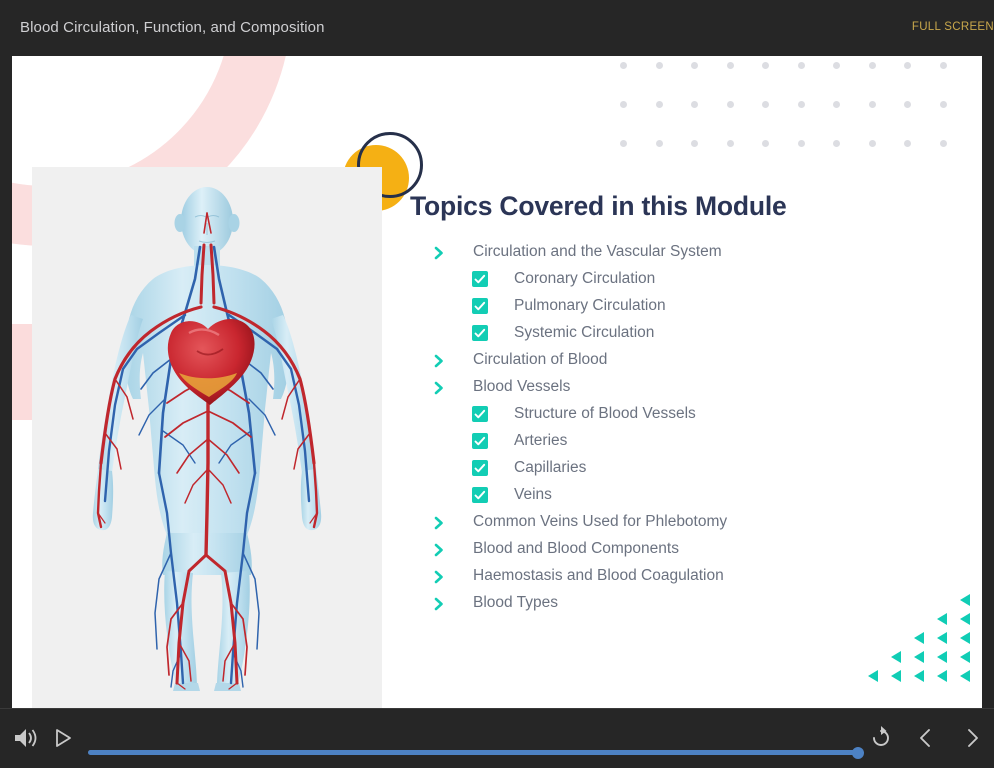  I want to click on list-item-label: Haemostasis and Blood Coagulation, so click(598, 575).